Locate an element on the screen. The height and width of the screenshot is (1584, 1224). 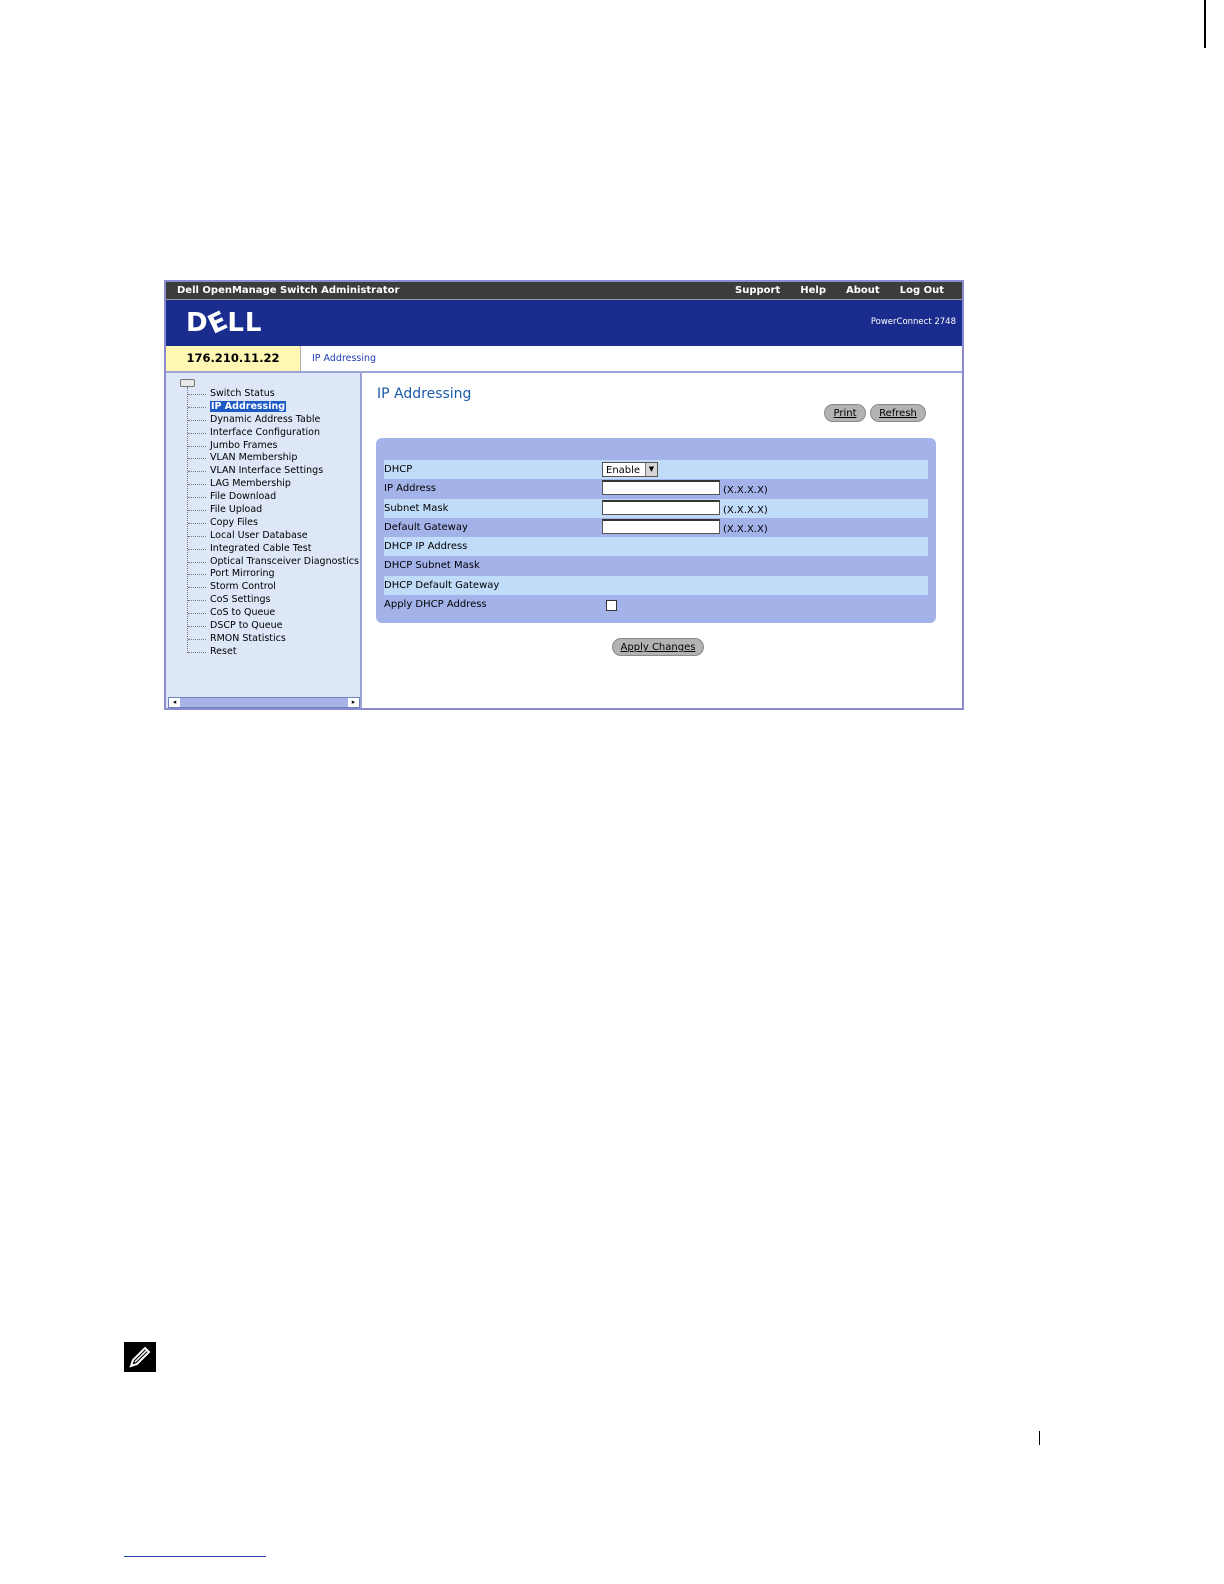
sidebar-item-label: File Upload is located at coordinates (236, 510).